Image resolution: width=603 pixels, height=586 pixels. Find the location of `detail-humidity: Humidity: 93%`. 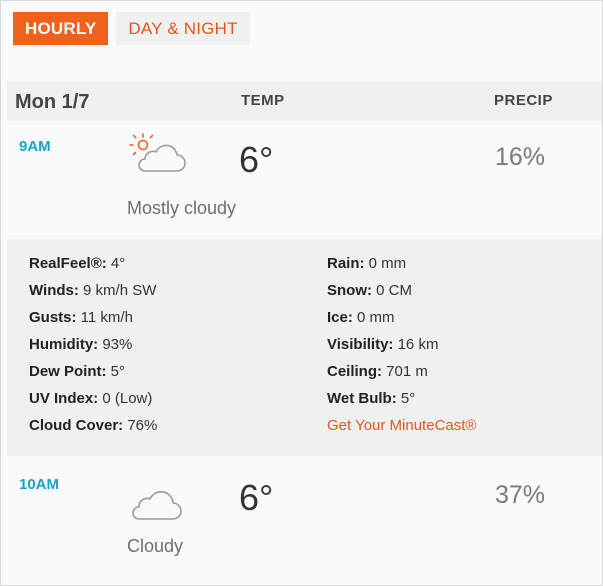

detail-humidity: Humidity: 93% is located at coordinates (81, 344).